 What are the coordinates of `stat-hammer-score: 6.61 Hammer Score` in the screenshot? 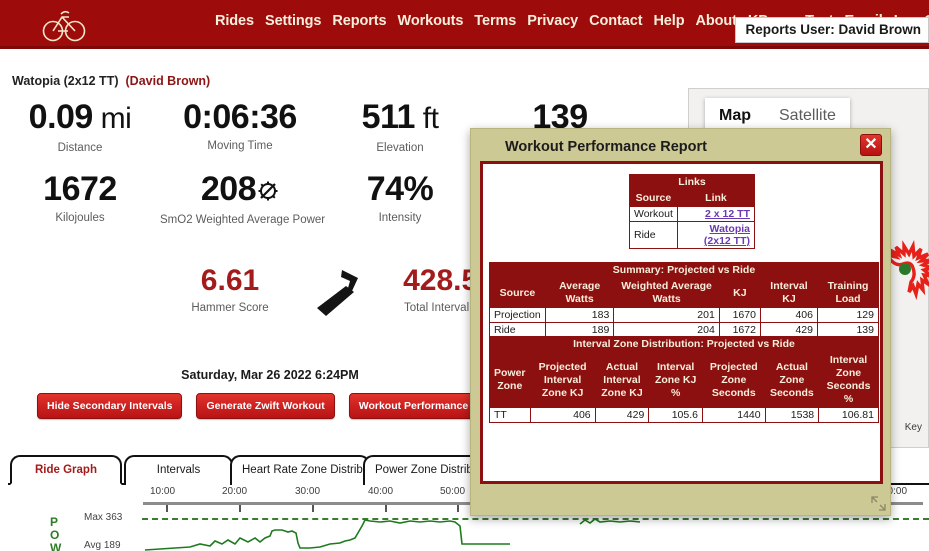 It's located at (230, 288).